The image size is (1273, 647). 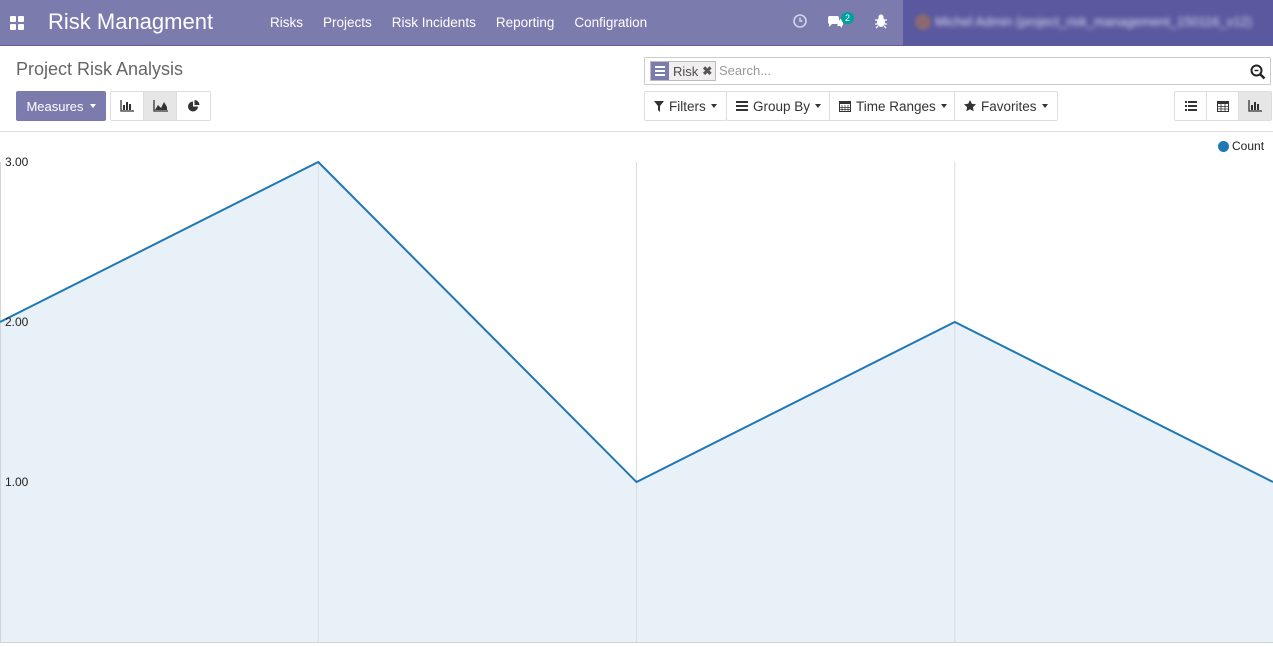 I want to click on view-switcher, so click(x=1223, y=106).